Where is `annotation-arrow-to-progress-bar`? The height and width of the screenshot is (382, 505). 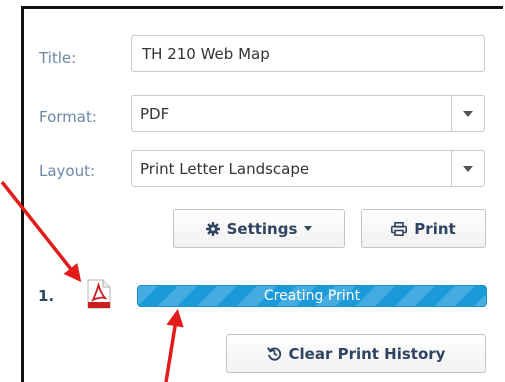 annotation-arrow-to-progress-bar is located at coordinates (174, 345).